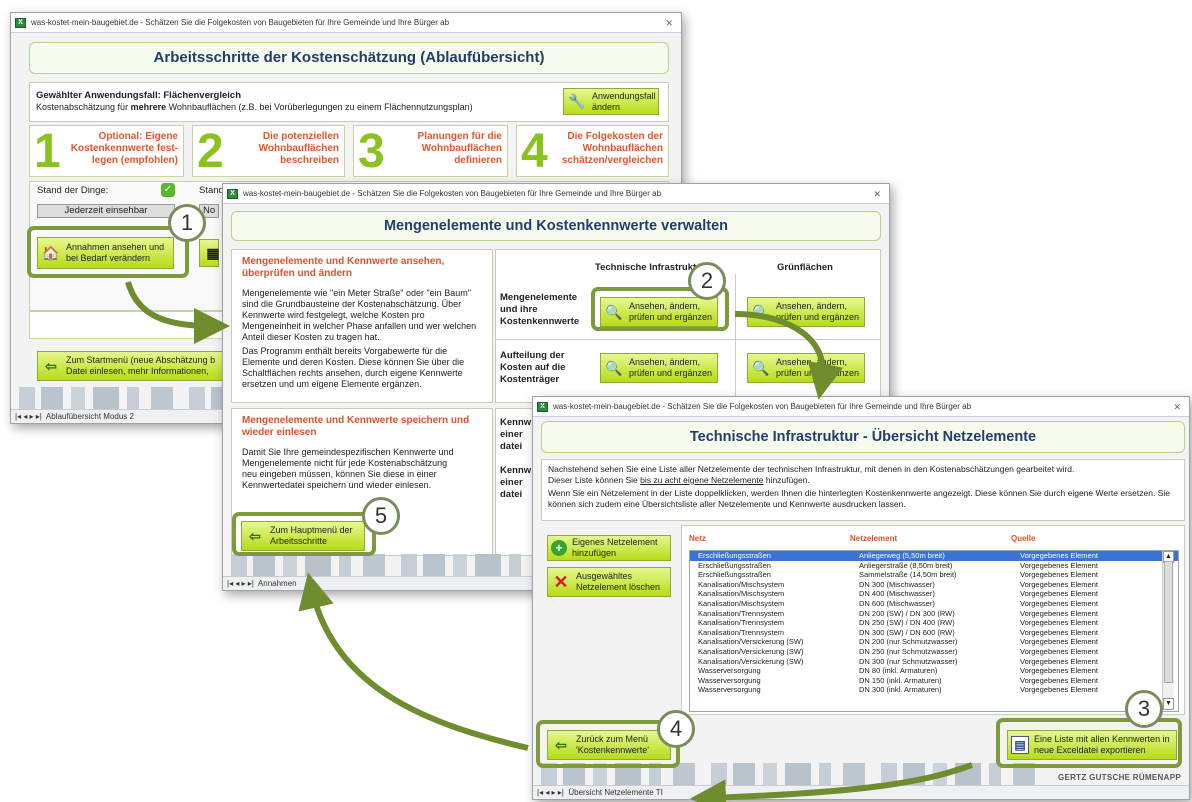  I want to click on cell-netzelement: DN 400 (Mischwasser), so click(897, 594).